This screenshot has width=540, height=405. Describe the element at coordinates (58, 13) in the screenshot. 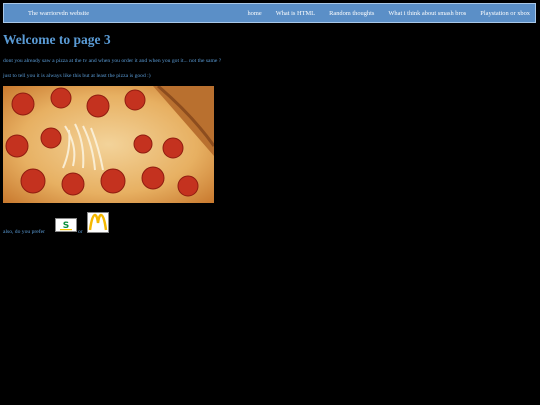

I see `site-brand: The warriorvdn website` at that location.